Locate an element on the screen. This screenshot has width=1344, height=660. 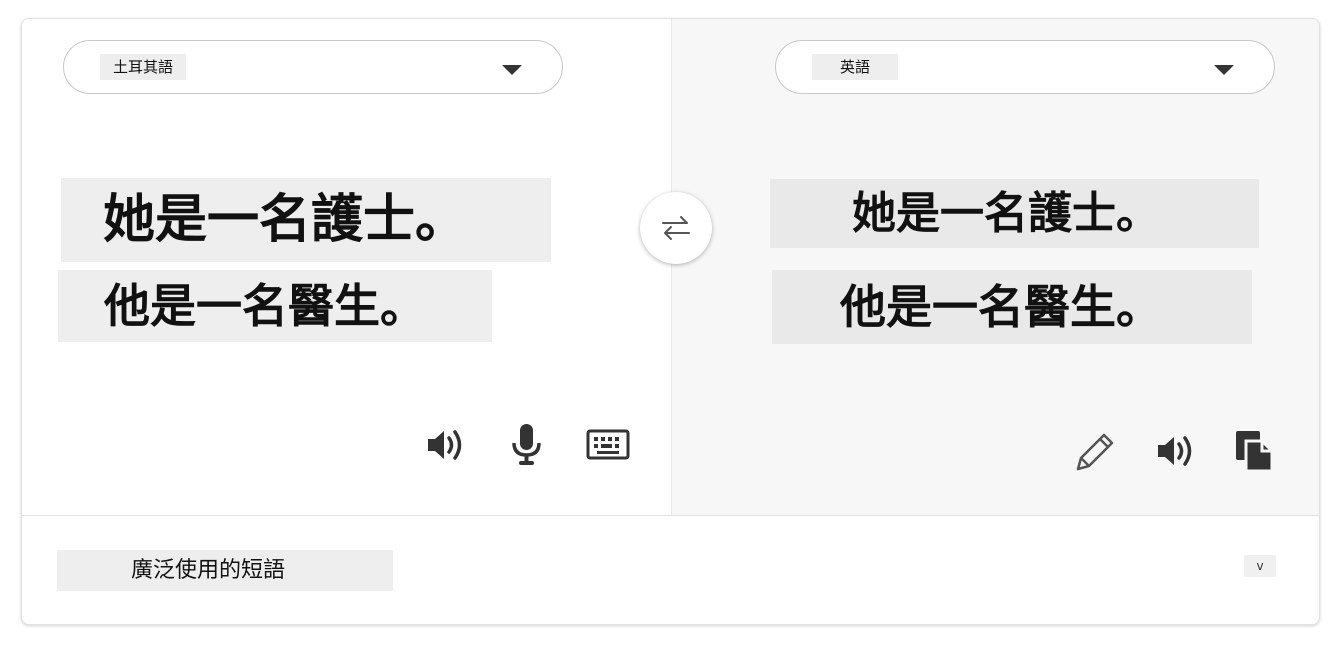
target-language-select: 英語 is located at coordinates (1025, 67).